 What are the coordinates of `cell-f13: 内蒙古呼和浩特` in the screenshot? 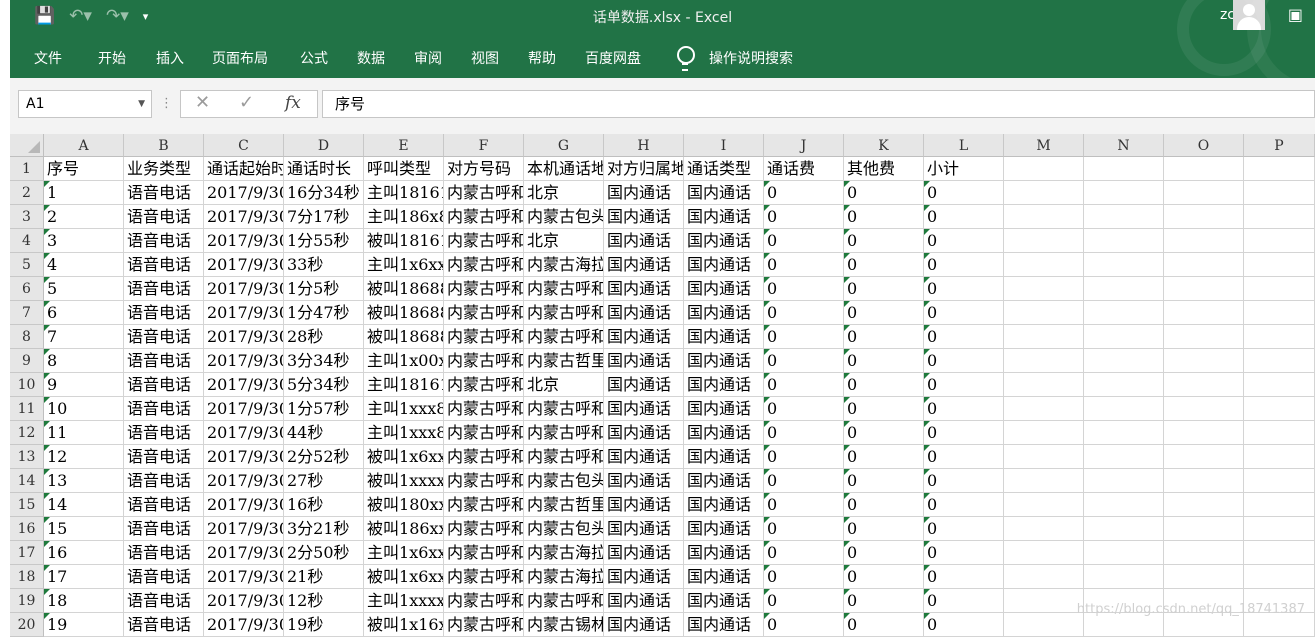 It's located at (484, 457).